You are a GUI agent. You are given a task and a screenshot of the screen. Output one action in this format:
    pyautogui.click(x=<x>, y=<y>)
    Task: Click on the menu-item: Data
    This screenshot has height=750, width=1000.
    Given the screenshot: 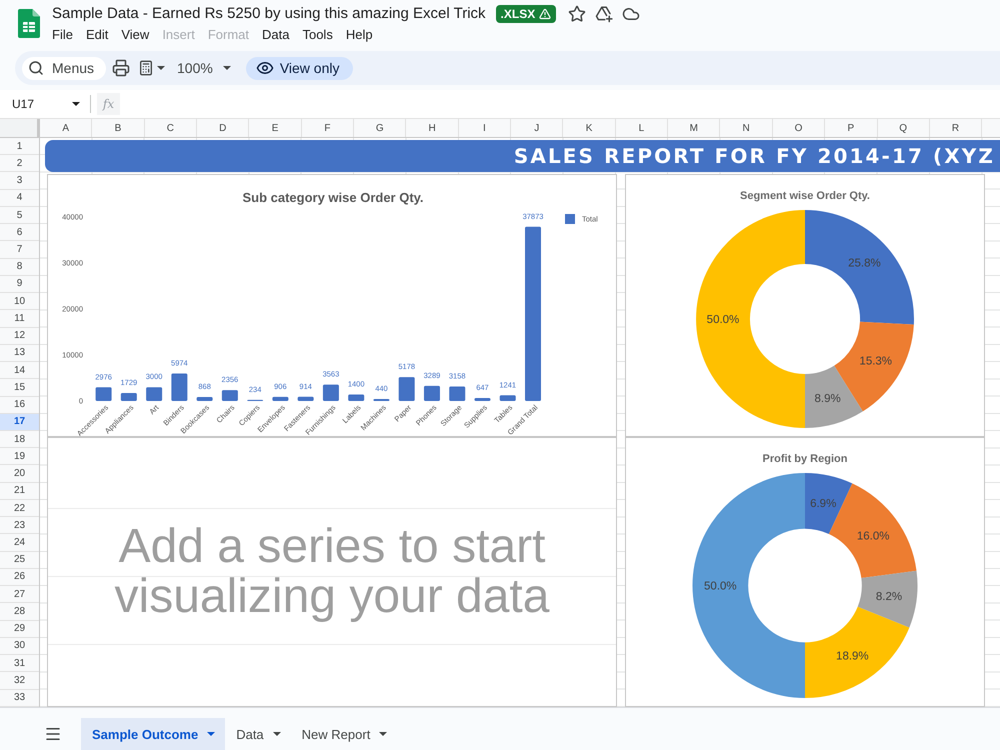 What is the action you would take?
    pyautogui.click(x=276, y=35)
    